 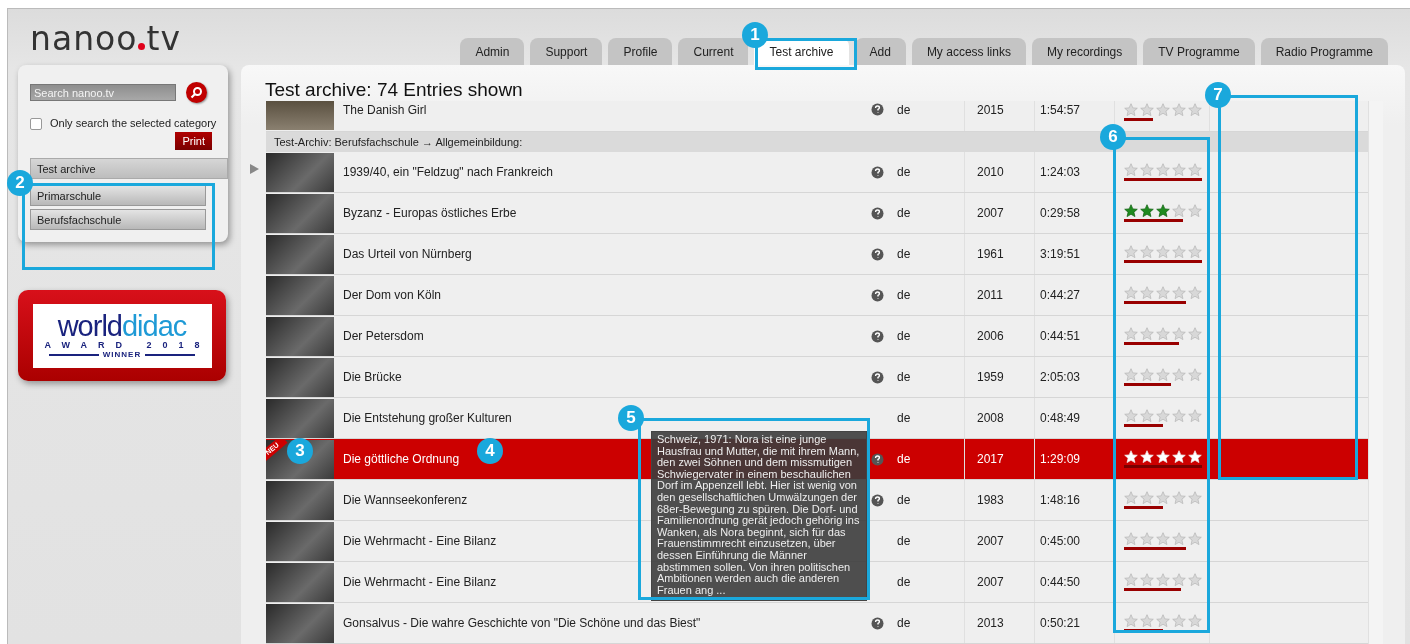 What do you see at coordinates (394, 90) in the screenshot?
I see `page-title: Test archive: 74 Entries shown` at bounding box center [394, 90].